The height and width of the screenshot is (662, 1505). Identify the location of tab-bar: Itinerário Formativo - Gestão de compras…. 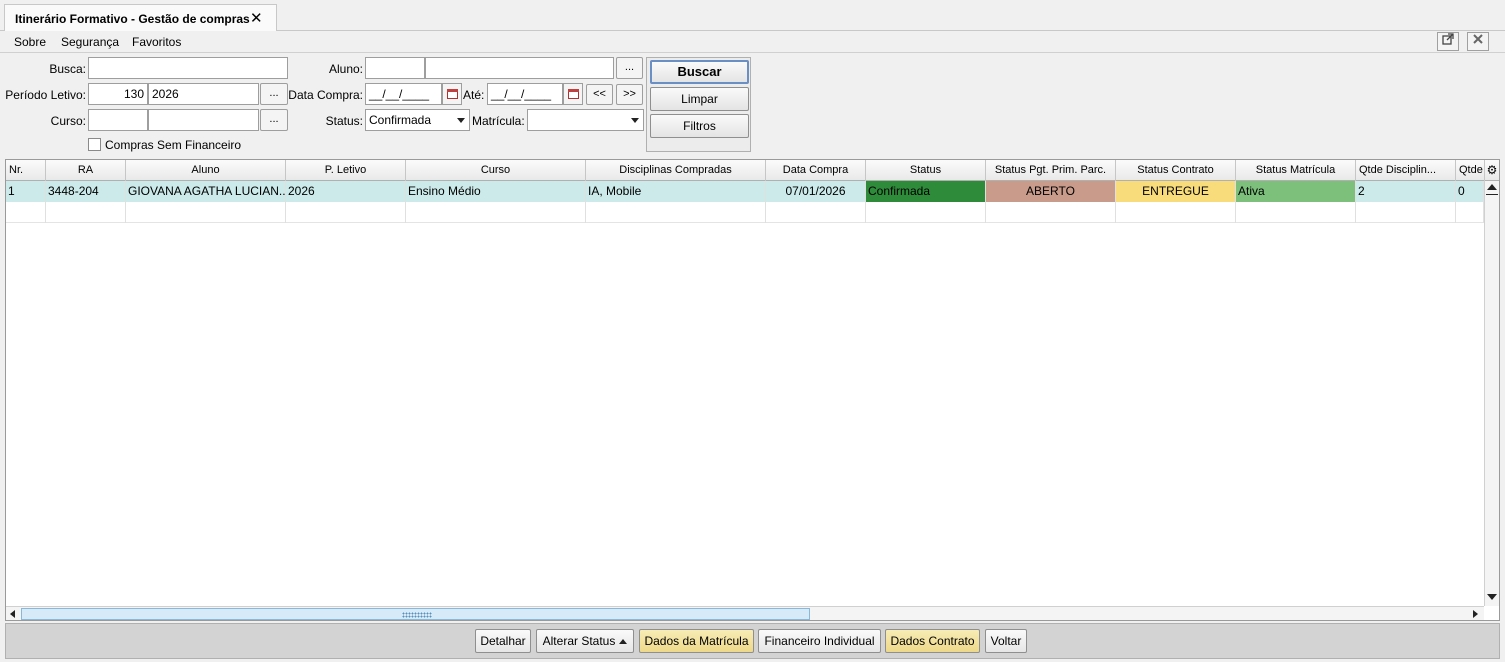
(752, 16).